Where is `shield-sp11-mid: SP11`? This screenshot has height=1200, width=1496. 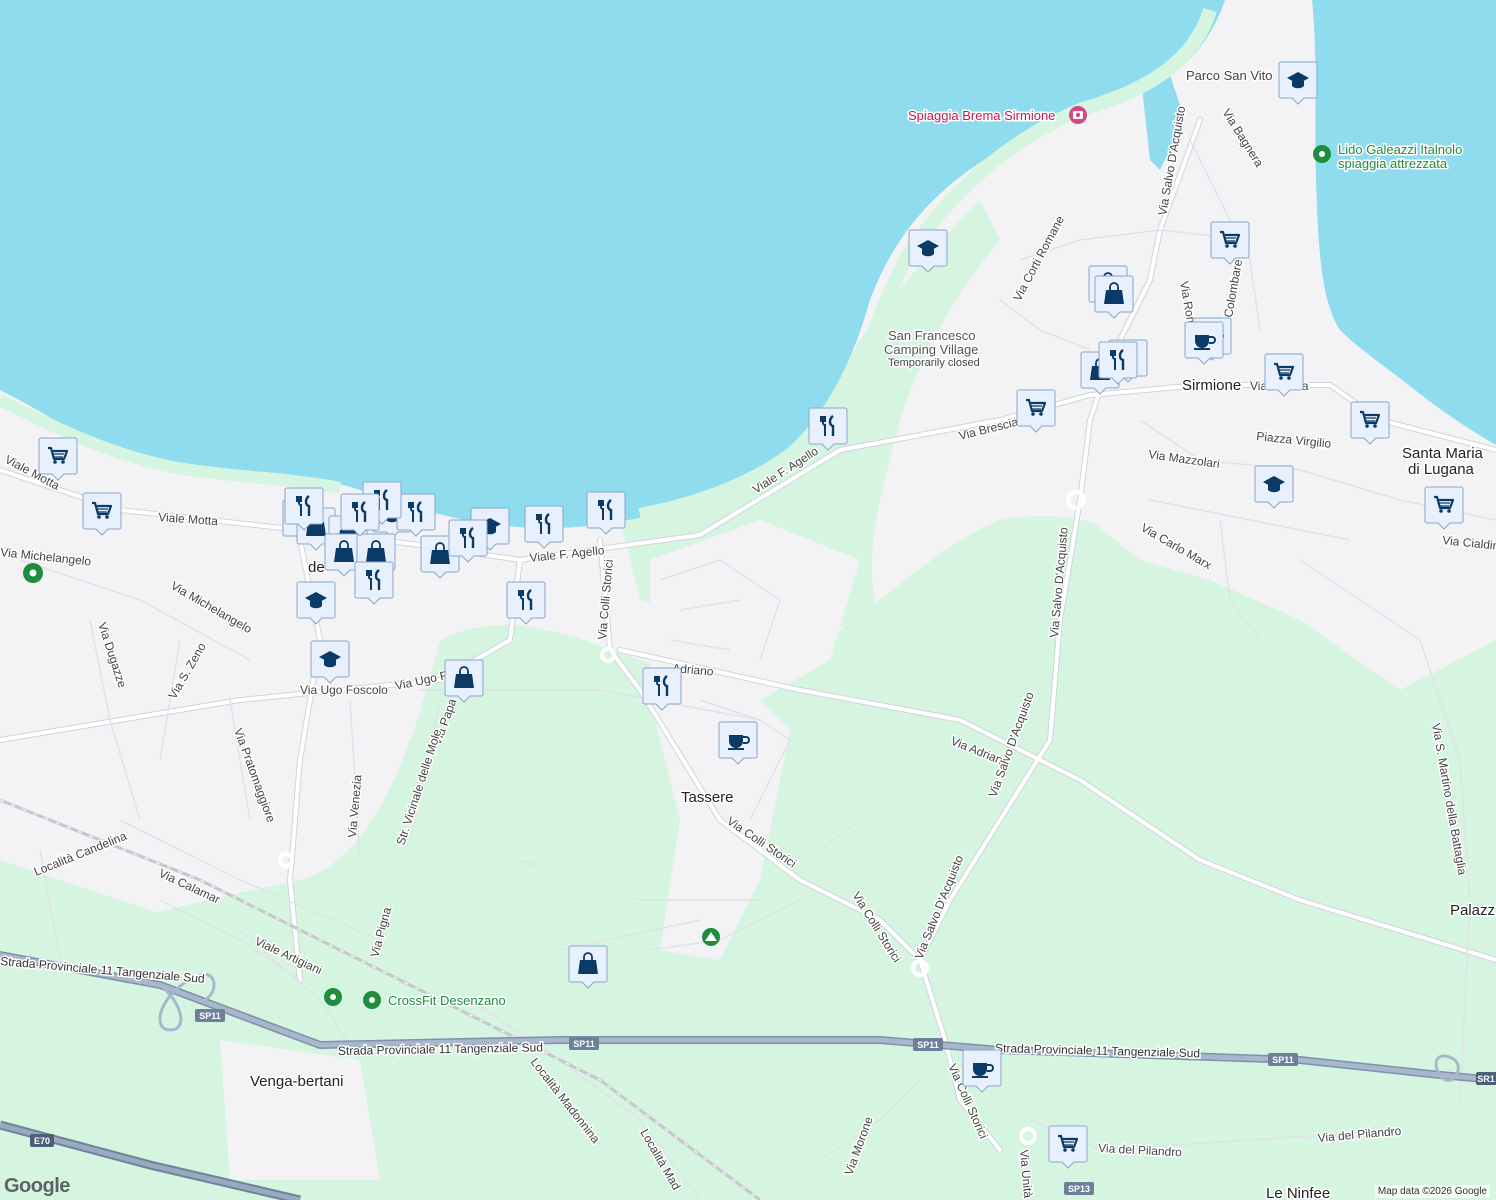
shield-sp11-mid: SP11 is located at coordinates (584, 1043).